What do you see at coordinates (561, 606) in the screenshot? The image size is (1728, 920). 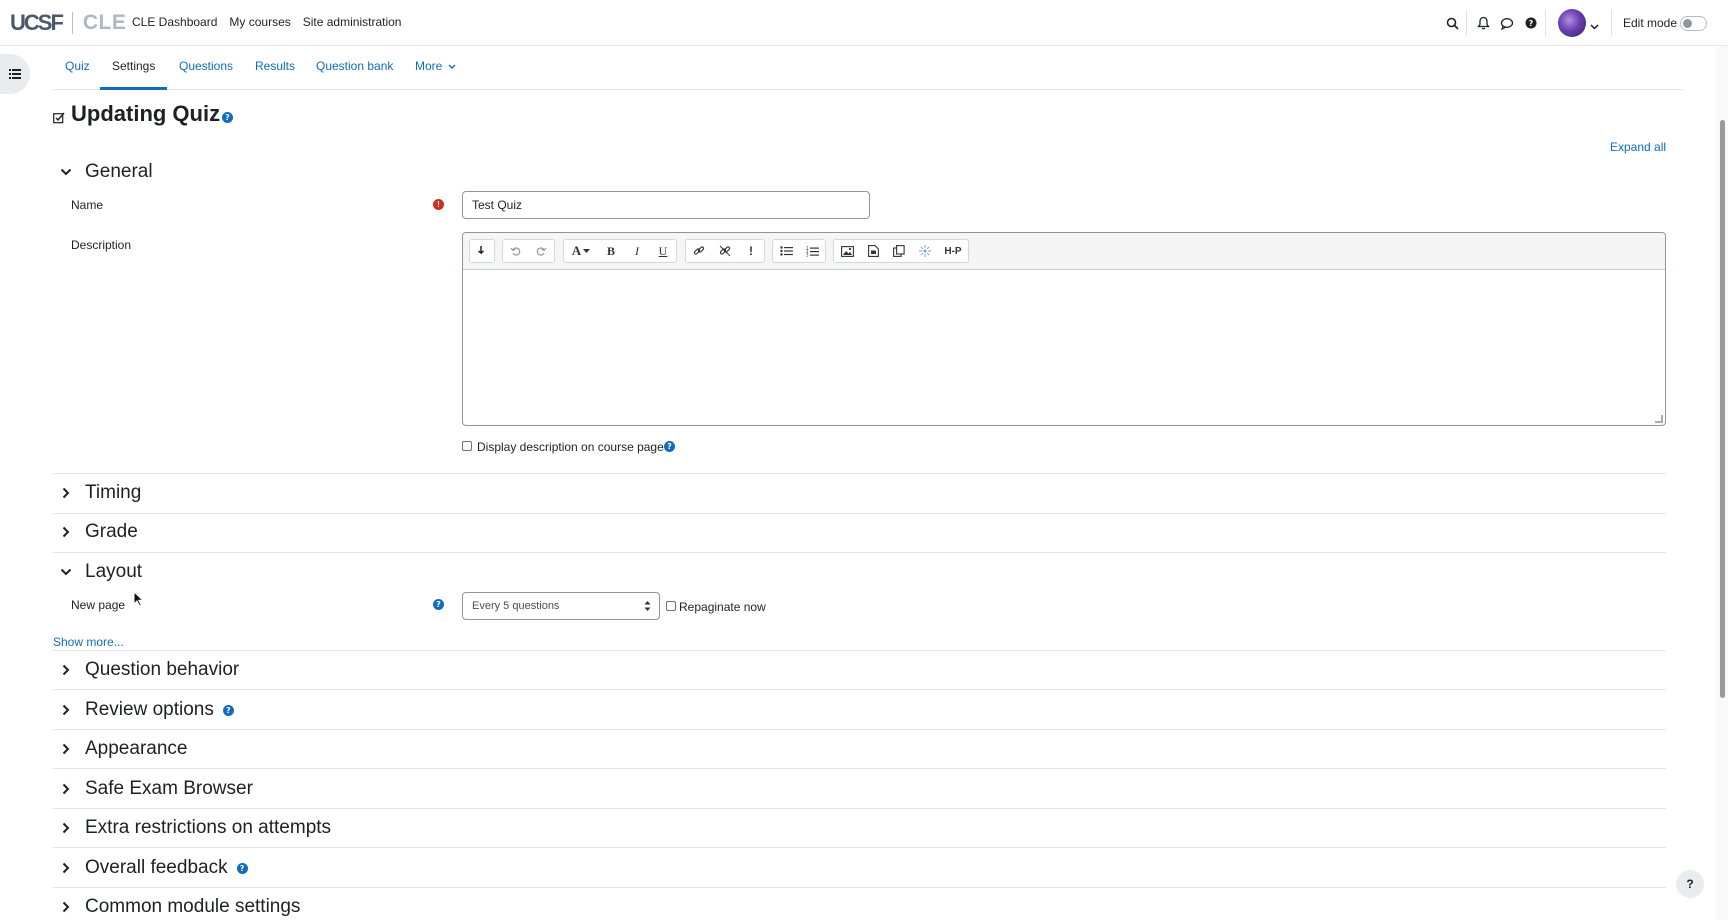 I see `new-page-select: Every 5 questions` at bounding box center [561, 606].